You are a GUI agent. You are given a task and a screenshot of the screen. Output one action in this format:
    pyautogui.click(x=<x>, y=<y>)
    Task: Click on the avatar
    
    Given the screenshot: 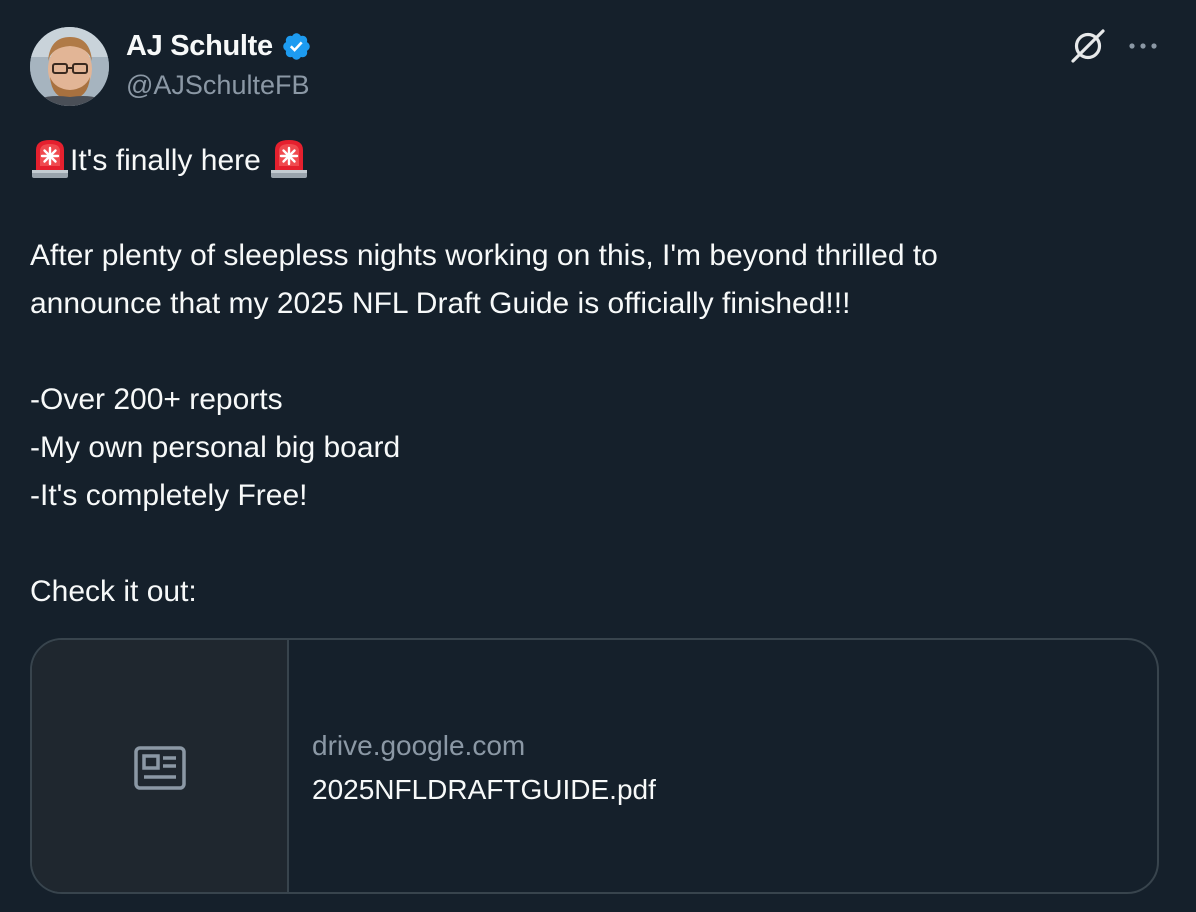 What is the action you would take?
    pyautogui.click(x=69, y=66)
    